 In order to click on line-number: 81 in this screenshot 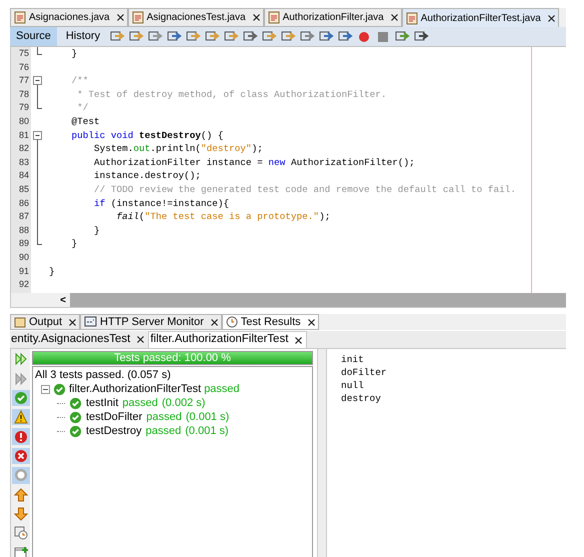, I will do `click(24, 135)`.